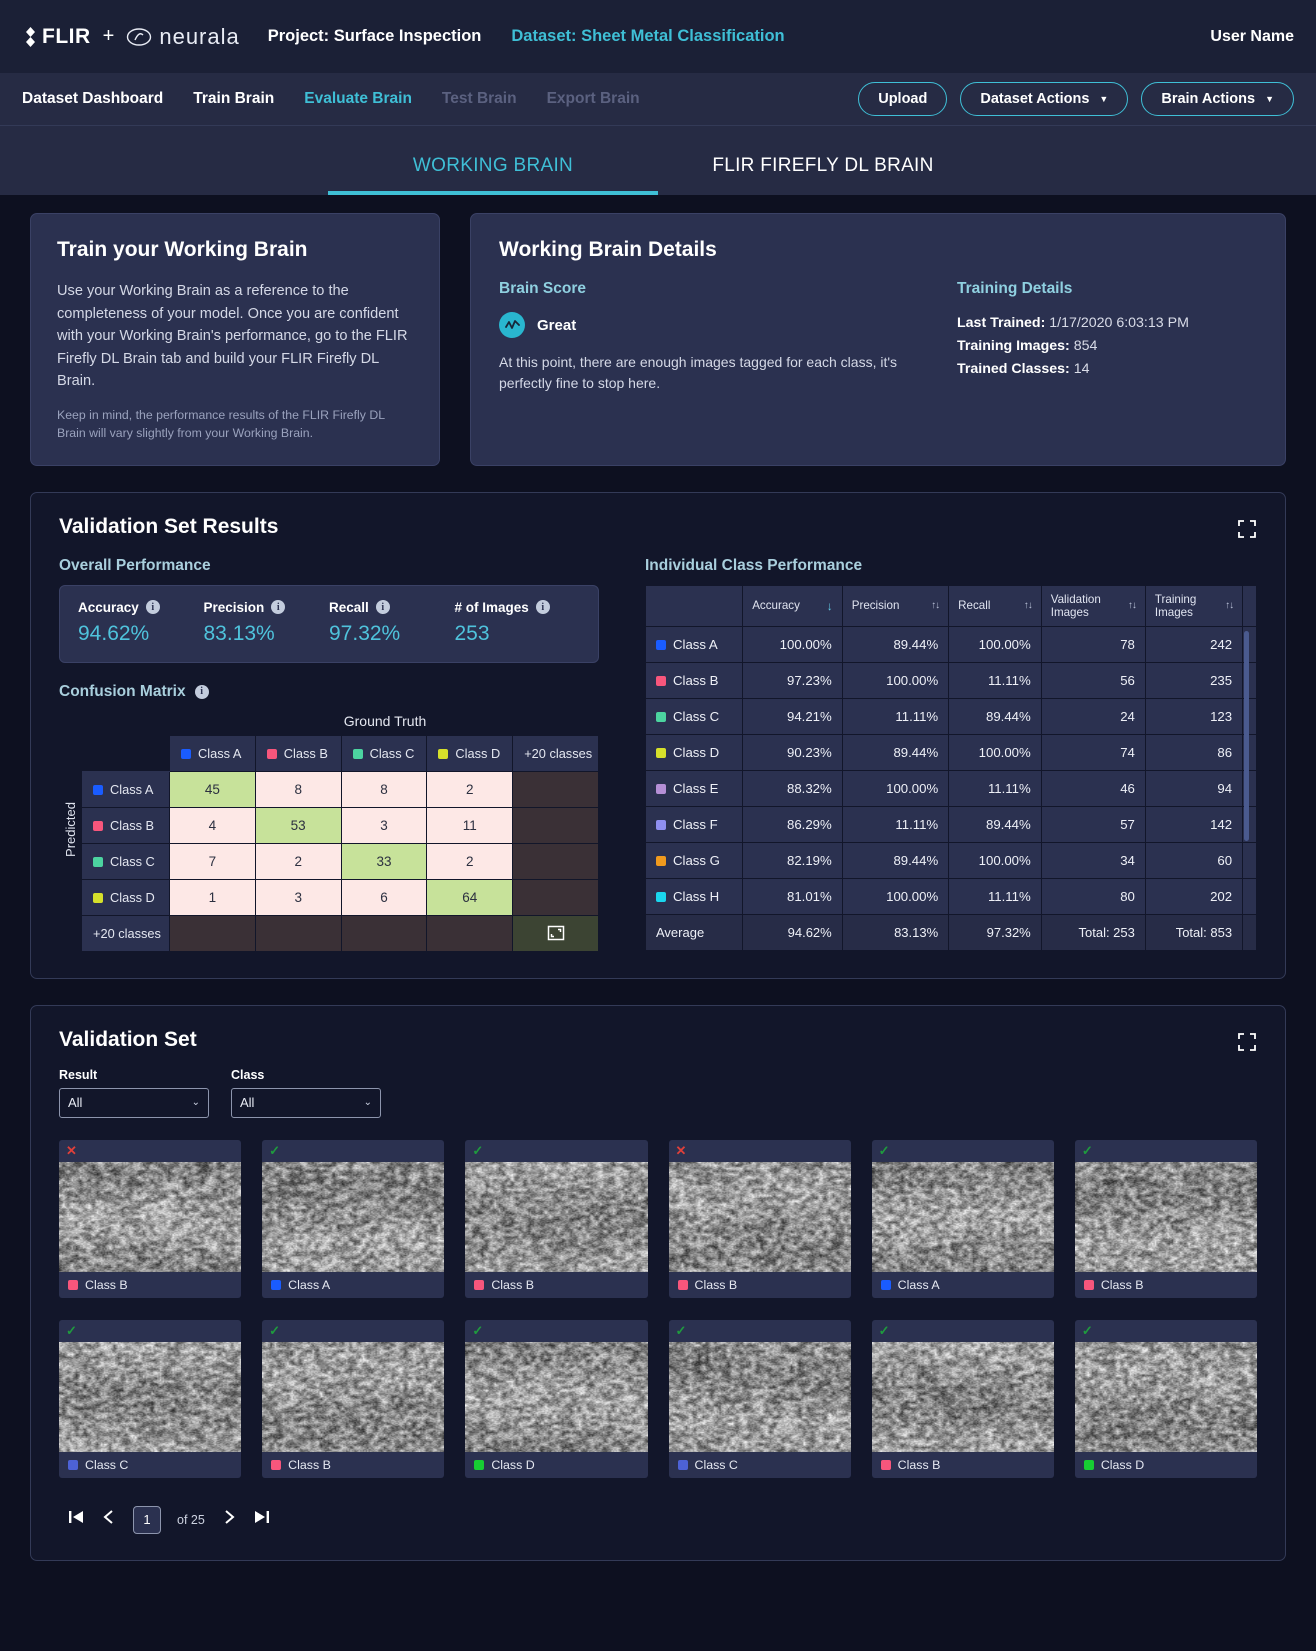 The width and height of the screenshot is (1316, 1651). What do you see at coordinates (895, 605) in the screenshot?
I see `icp-column-header-precision: Precision ↑↓` at bounding box center [895, 605].